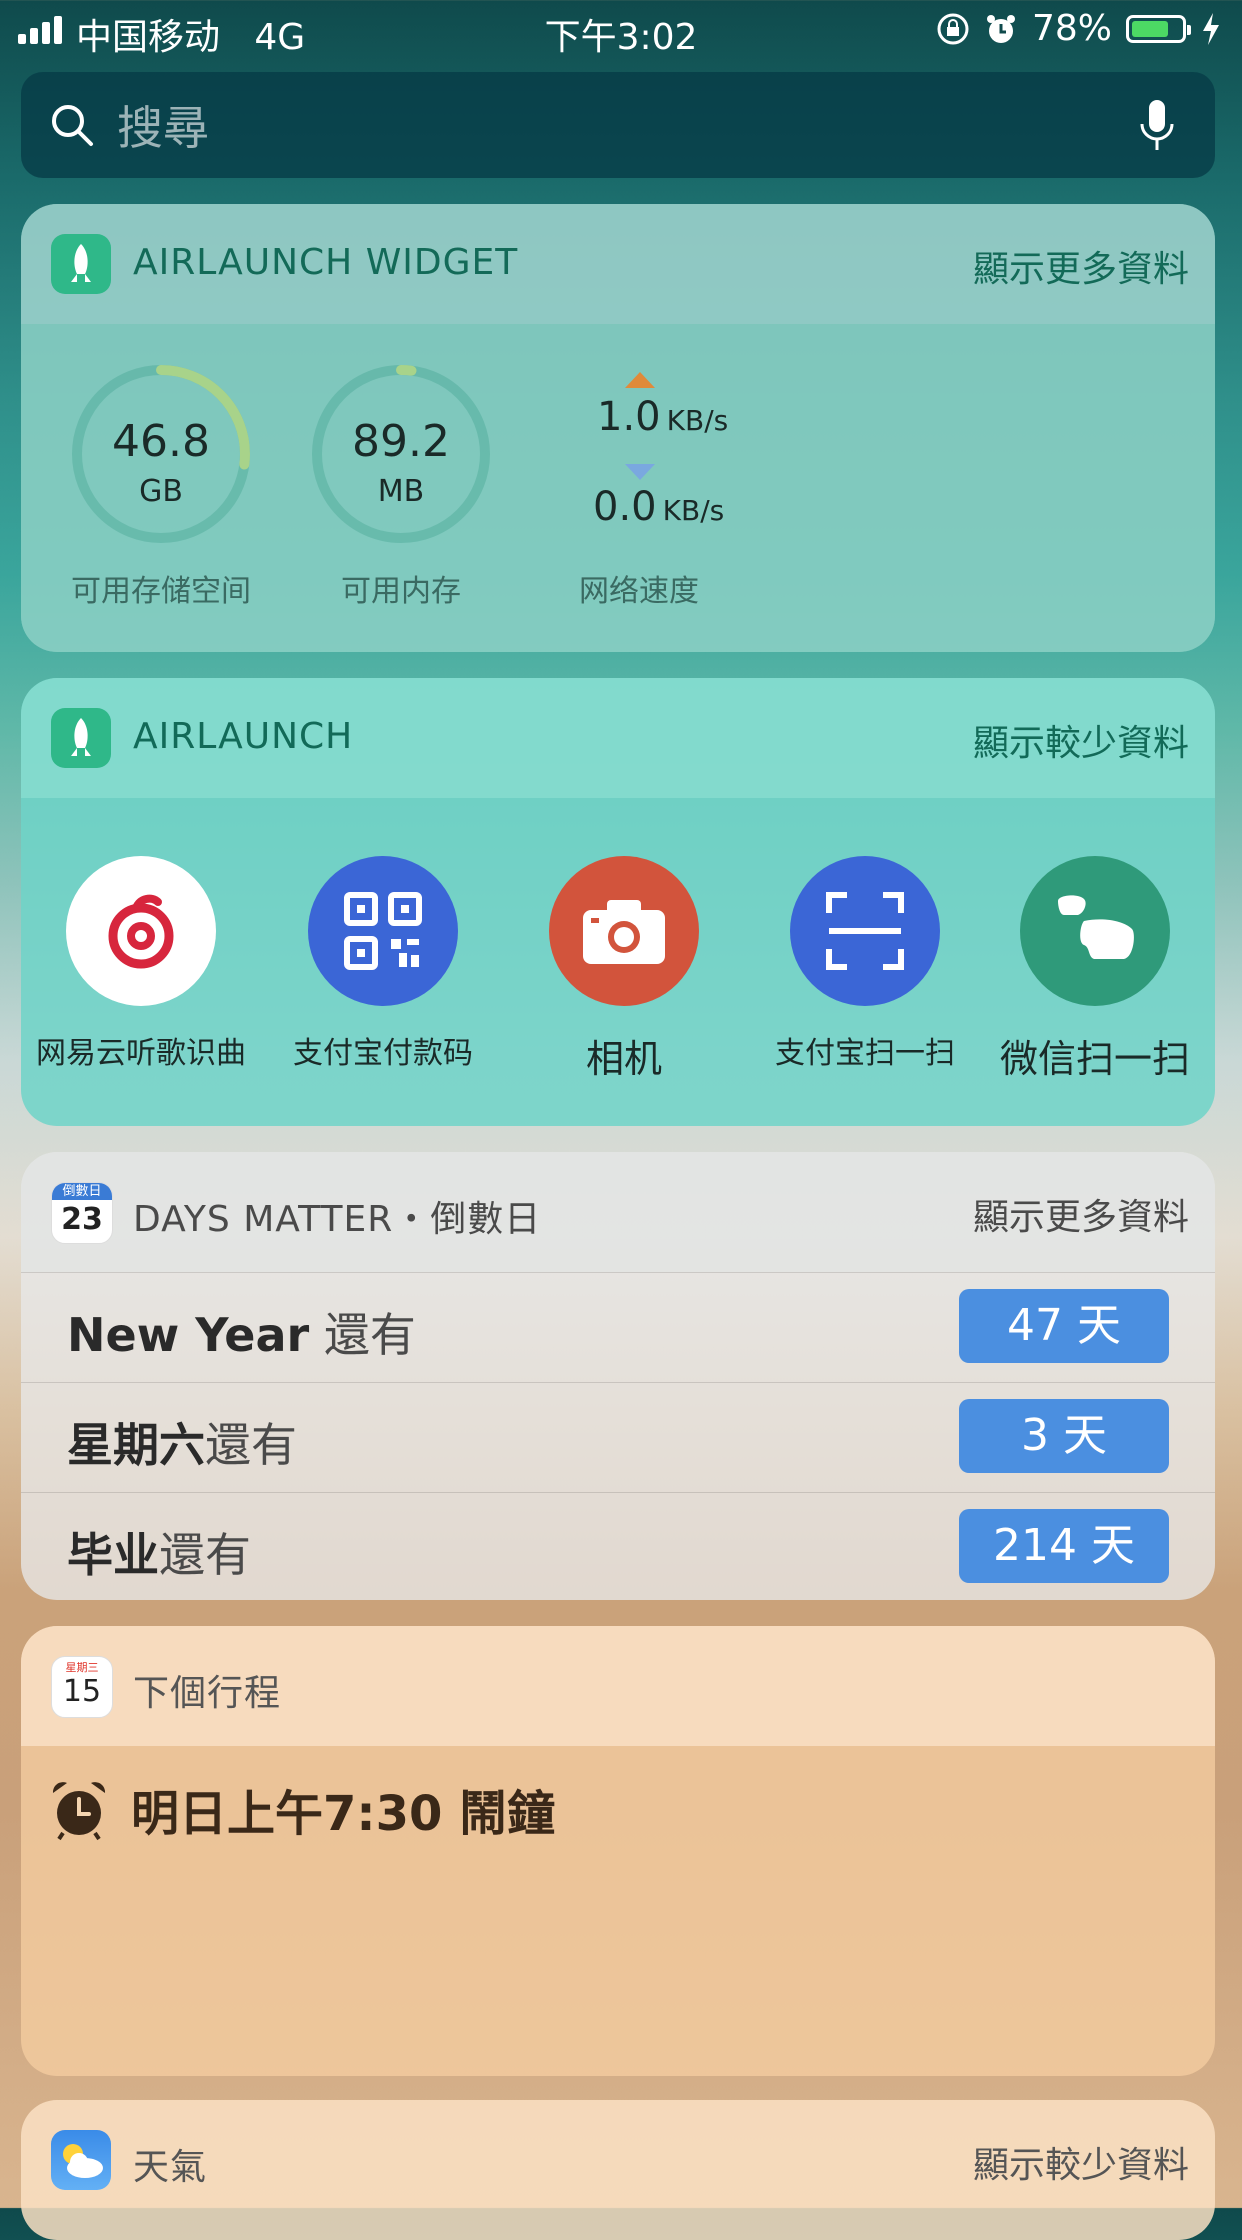  What do you see at coordinates (665, 454) in the screenshot?
I see `network-speed: 1.0 KB/s 0.0 KB/s` at bounding box center [665, 454].